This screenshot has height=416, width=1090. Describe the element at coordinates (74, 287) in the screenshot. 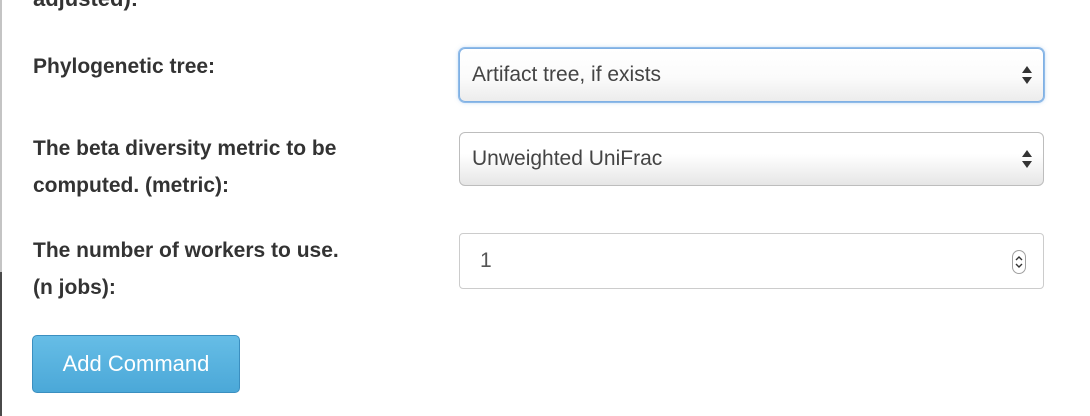

I see `n-jobs-label-line2: (n jobs):` at that location.